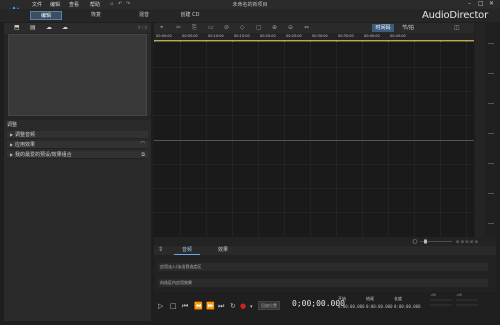 Image resolution: width=500 pixels, height=325 pixels. I want to click on panel-tabs: ⇕ 音频 效果, so click(325, 250).